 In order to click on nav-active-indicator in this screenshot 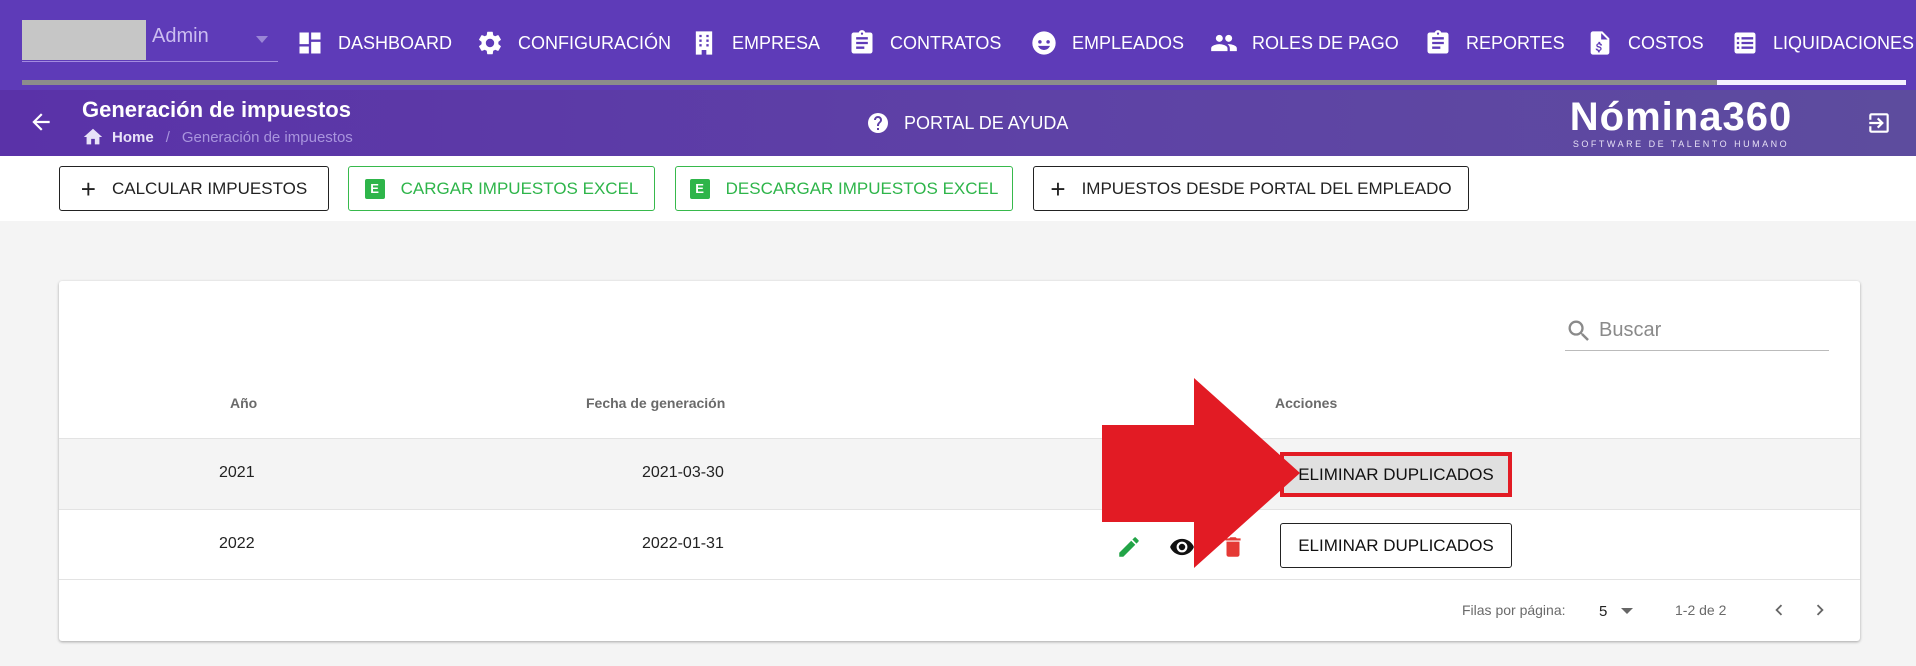, I will do `click(1811, 82)`.